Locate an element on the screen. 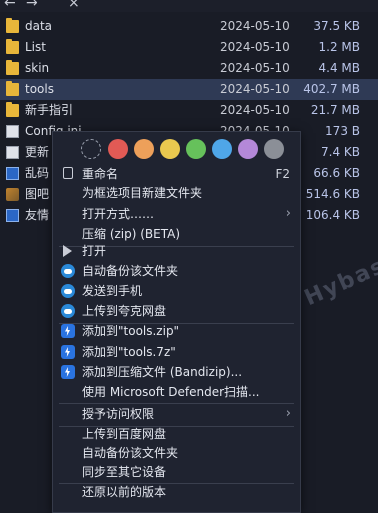 Image resolution: width=378 pixels, height=513 pixels. file-size: 106.4 KB is located at coordinates (332, 215).